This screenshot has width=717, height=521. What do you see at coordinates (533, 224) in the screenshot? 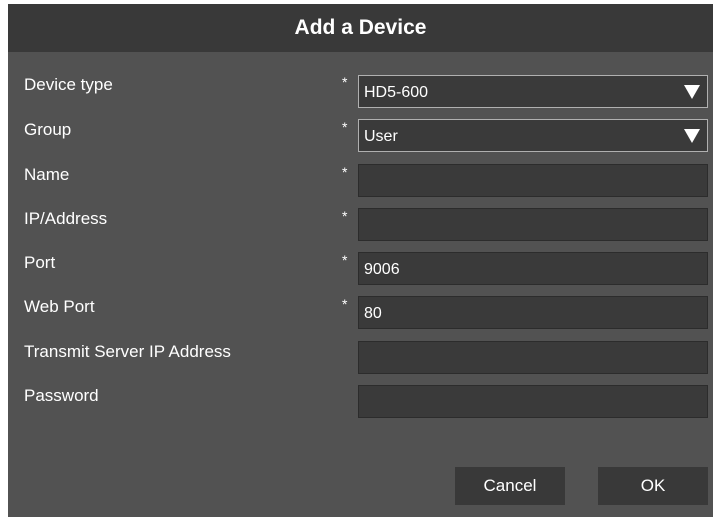
I see `ip-address-input` at bounding box center [533, 224].